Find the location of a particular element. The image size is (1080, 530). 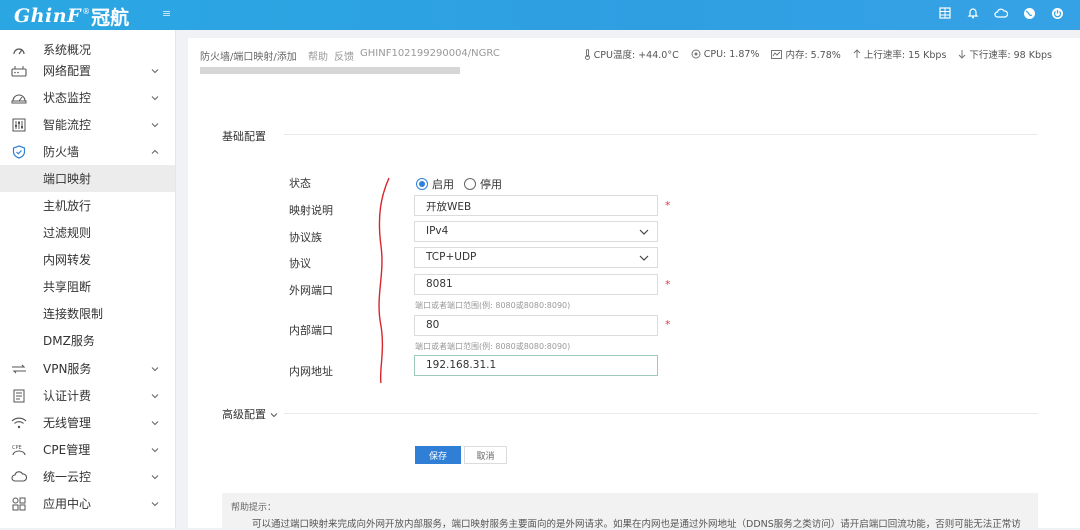

internal-port-label: 内部端口 is located at coordinates (311, 330).